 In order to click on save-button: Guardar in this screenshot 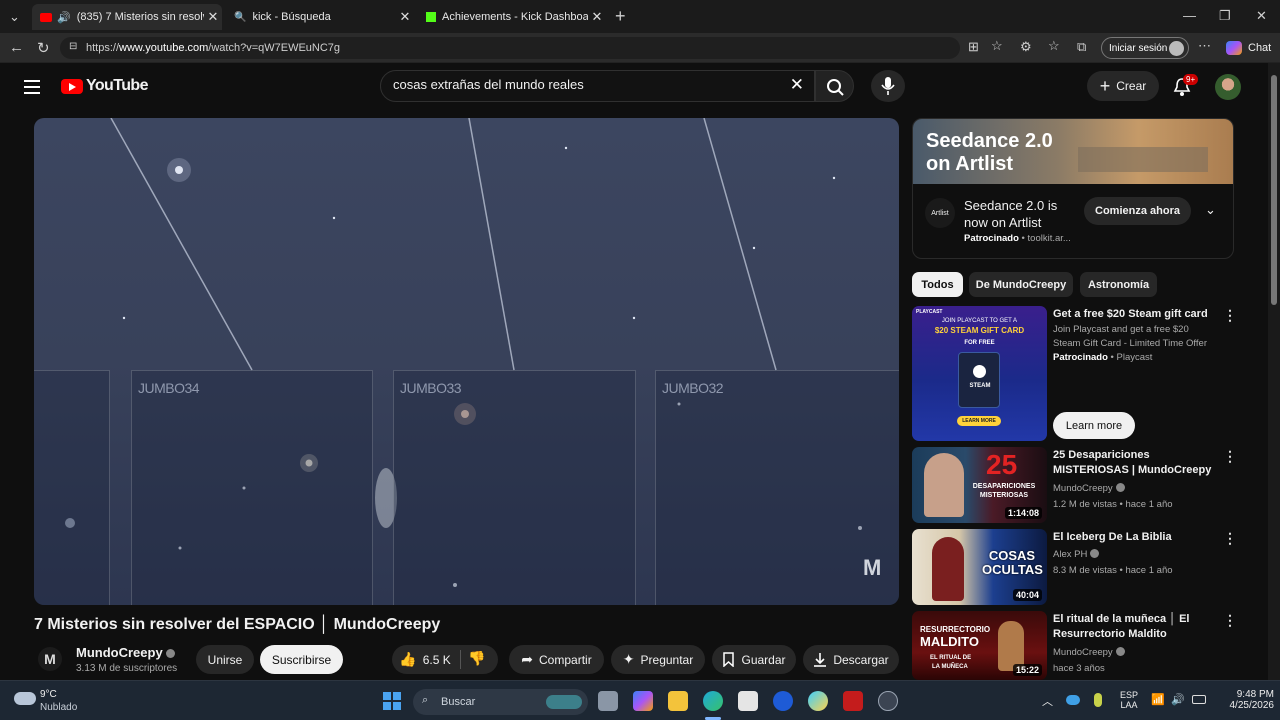, I will do `click(754, 659)`.